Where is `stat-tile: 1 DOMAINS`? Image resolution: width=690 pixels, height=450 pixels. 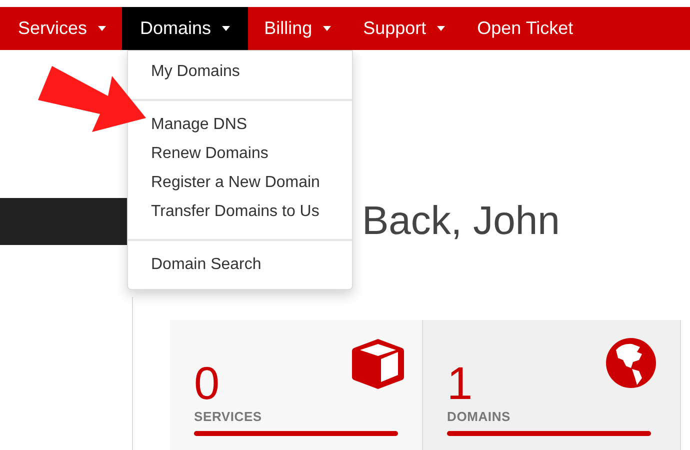 stat-tile: 1 DOMAINS is located at coordinates (552, 385).